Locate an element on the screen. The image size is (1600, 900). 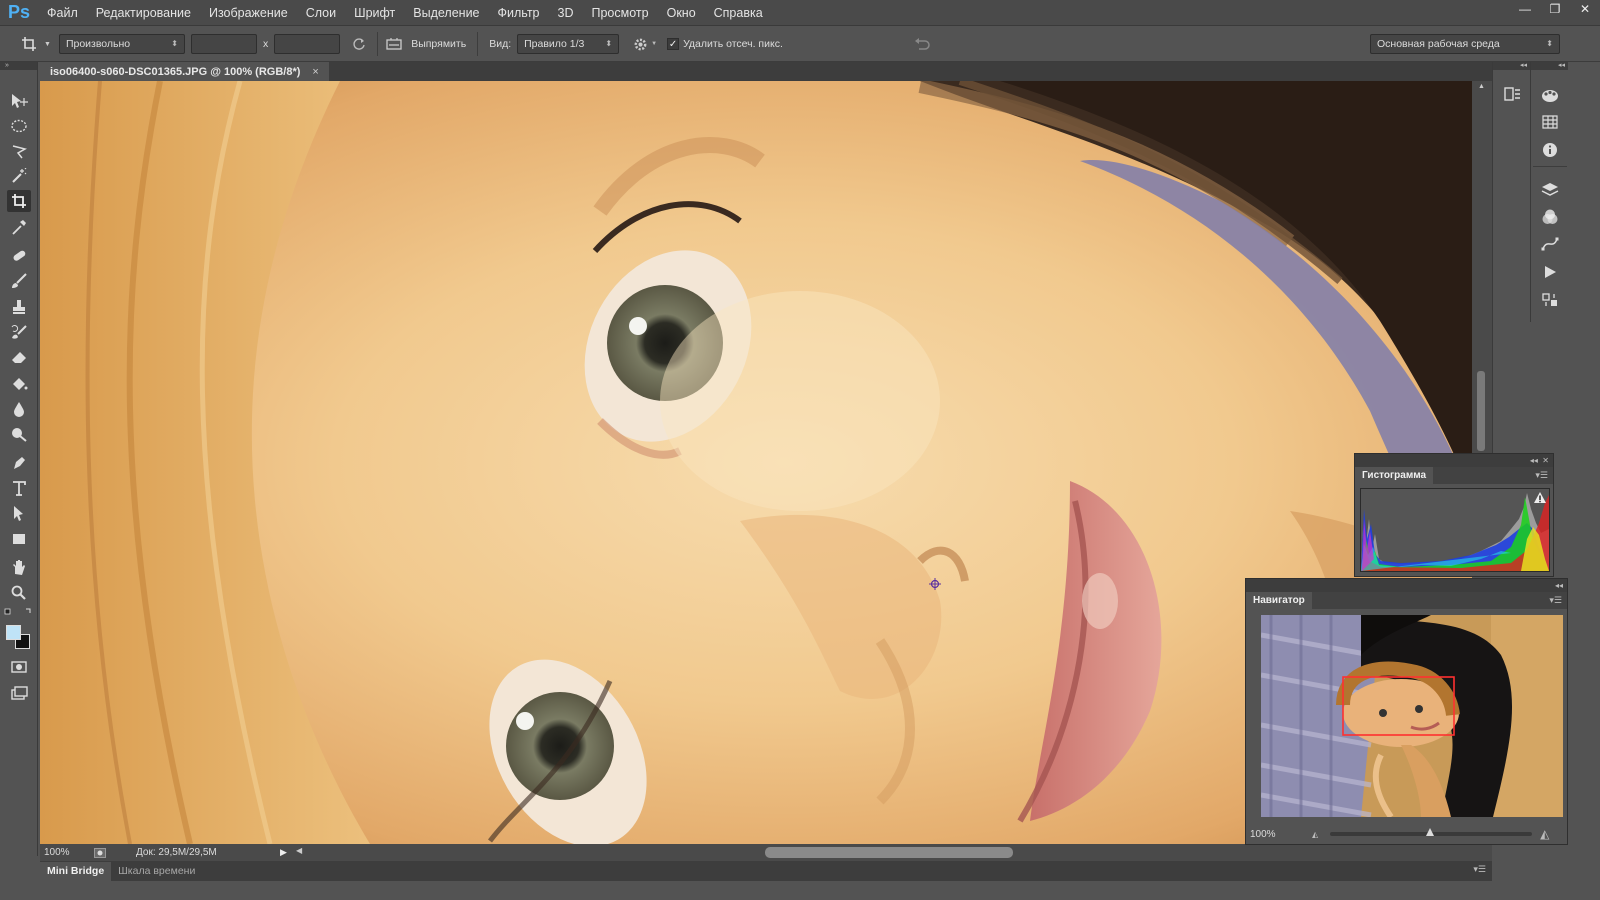
menu-filter: Фильтр is located at coordinates (519, 13).